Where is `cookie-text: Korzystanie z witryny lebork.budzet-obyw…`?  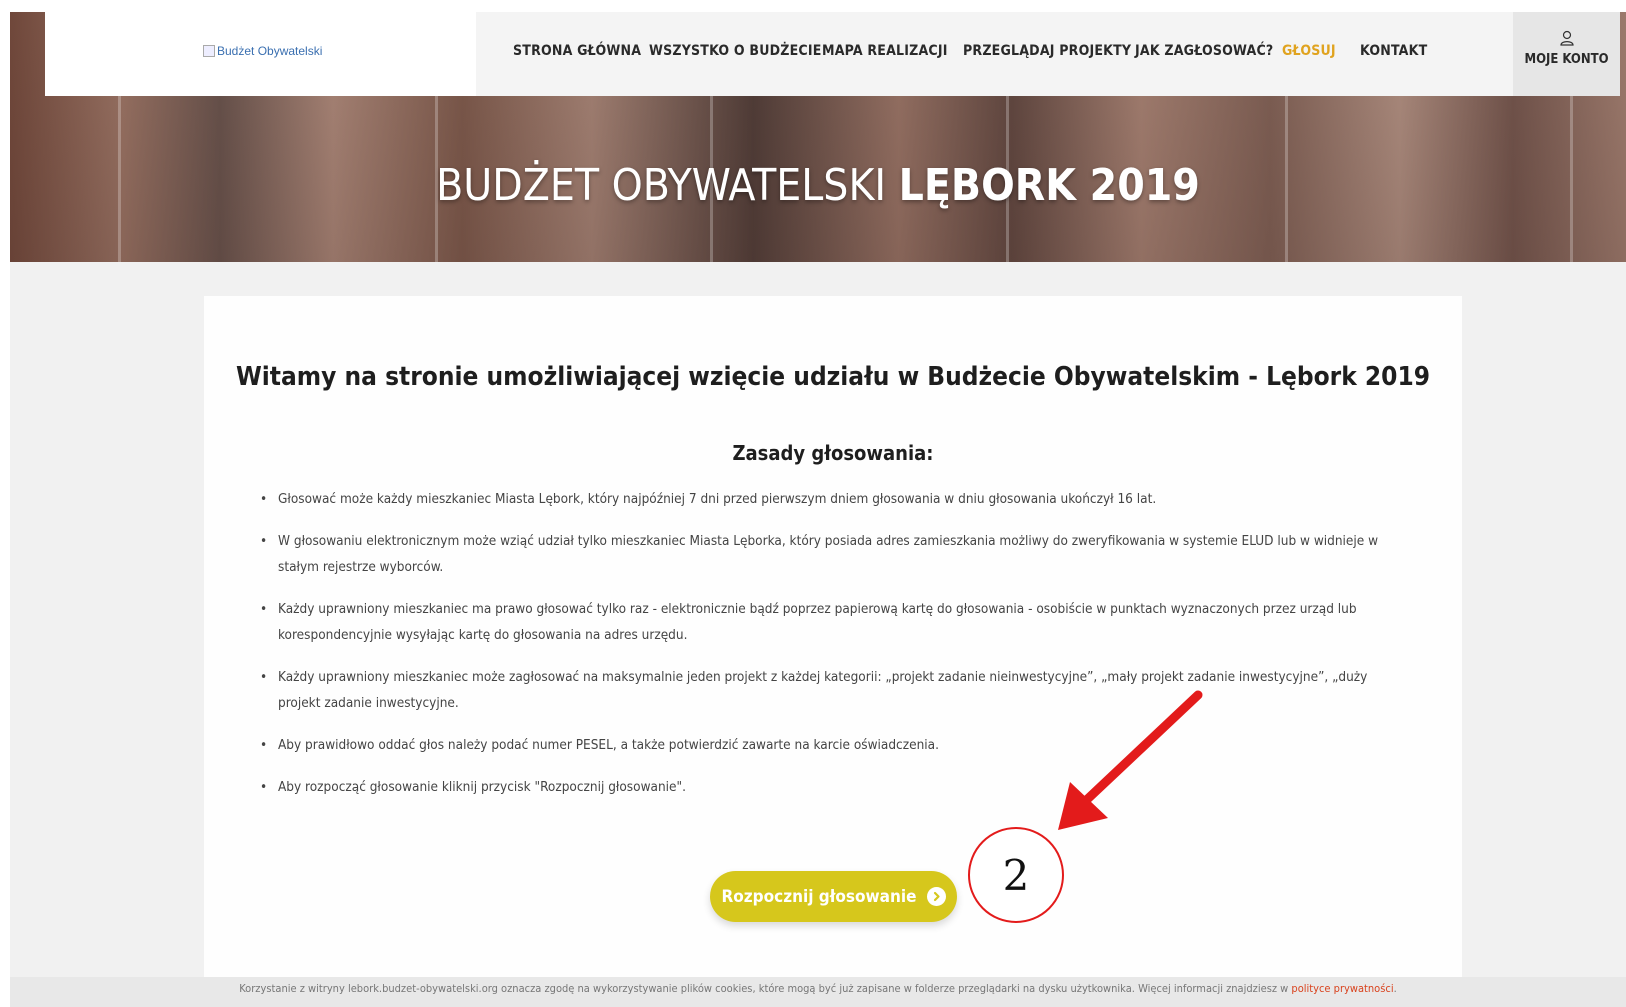 cookie-text: Korzystanie z witryny lebork.budzet-obyw… is located at coordinates (765, 988).